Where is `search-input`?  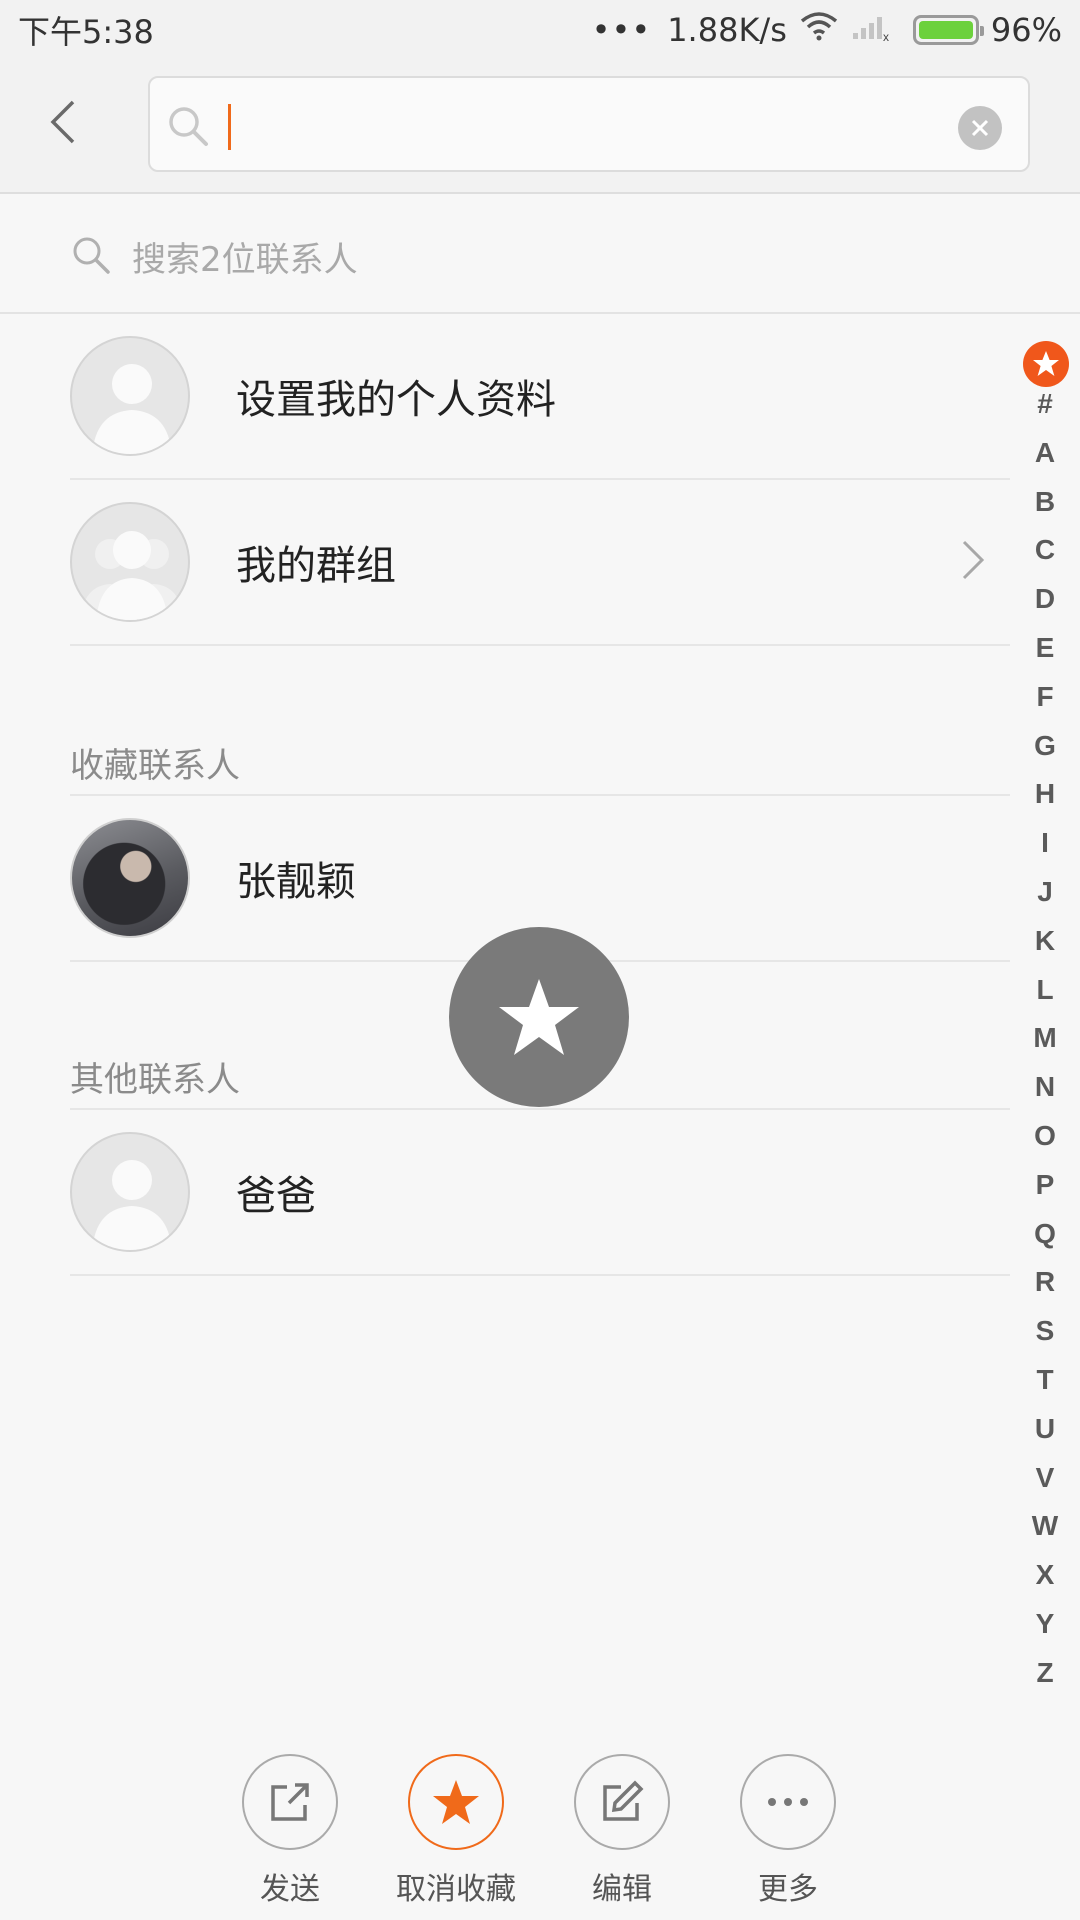 search-input is located at coordinates (589, 124).